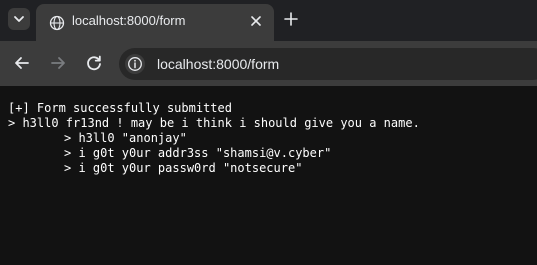  Describe the element at coordinates (198, 153) in the screenshot. I see `email-line: > i g0t y0ur addr3ss "shamsi@v.cyber"` at that location.